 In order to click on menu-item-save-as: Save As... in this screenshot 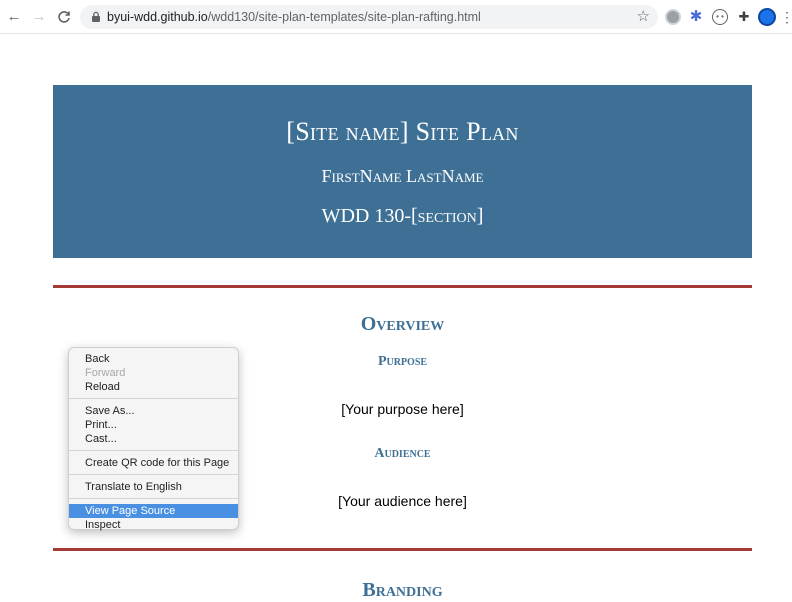, I will do `click(153, 411)`.